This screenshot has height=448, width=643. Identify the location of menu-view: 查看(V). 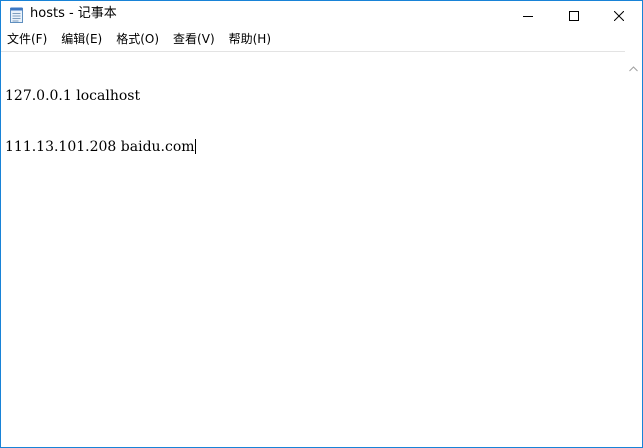
(194, 39).